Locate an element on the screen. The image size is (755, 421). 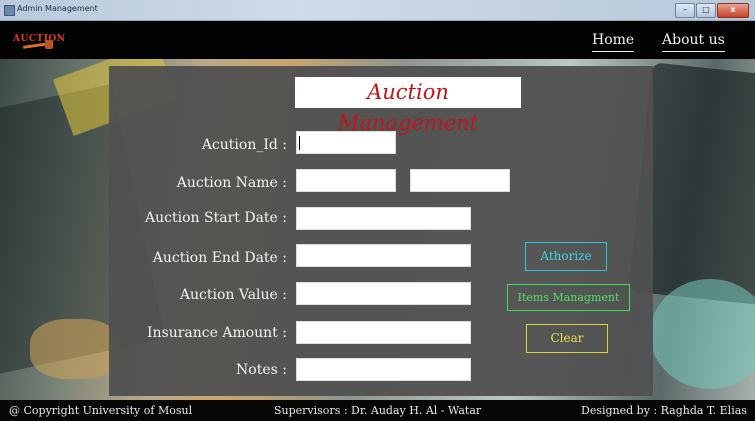
top-navbar: AUCTION Home About us is located at coordinates (377, 40).